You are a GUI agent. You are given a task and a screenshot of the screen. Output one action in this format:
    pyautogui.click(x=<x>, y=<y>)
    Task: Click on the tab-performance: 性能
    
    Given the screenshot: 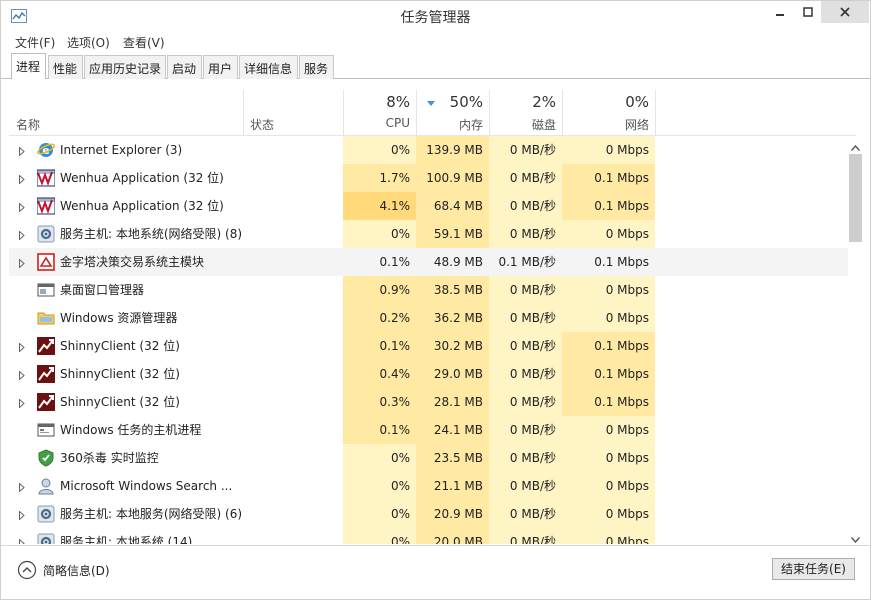 What is the action you would take?
    pyautogui.click(x=65, y=67)
    